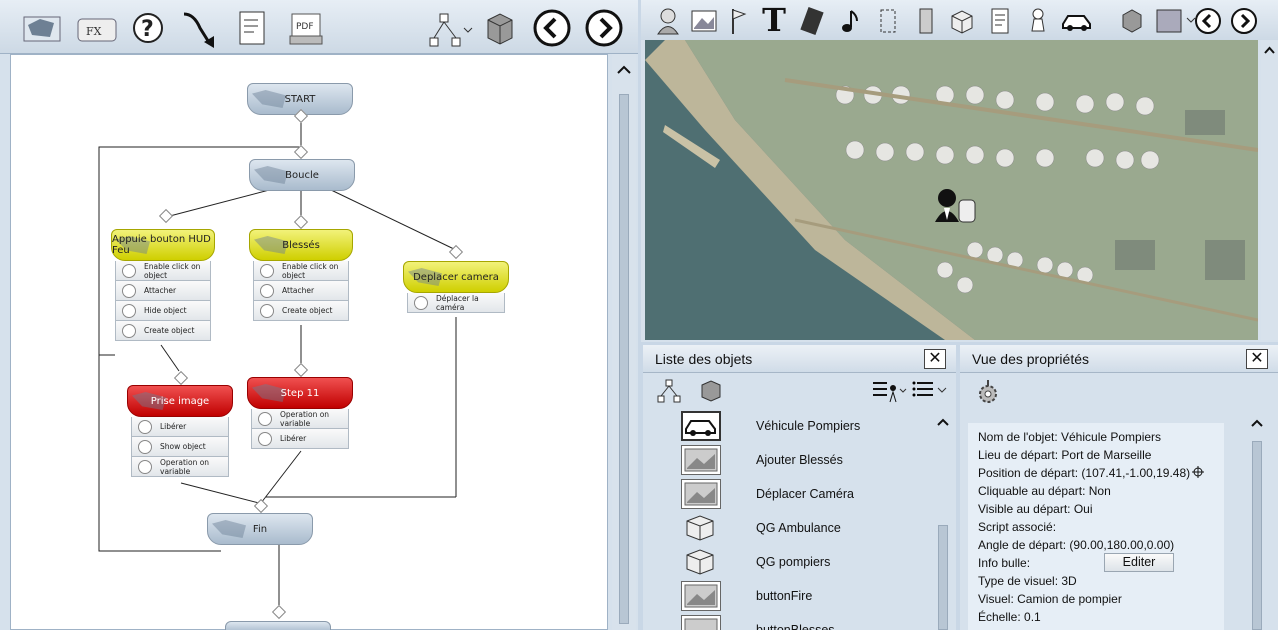 The width and height of the screenshot is (1278, 630). I want to click on boucle-node: Boucle, so click(302, 175).